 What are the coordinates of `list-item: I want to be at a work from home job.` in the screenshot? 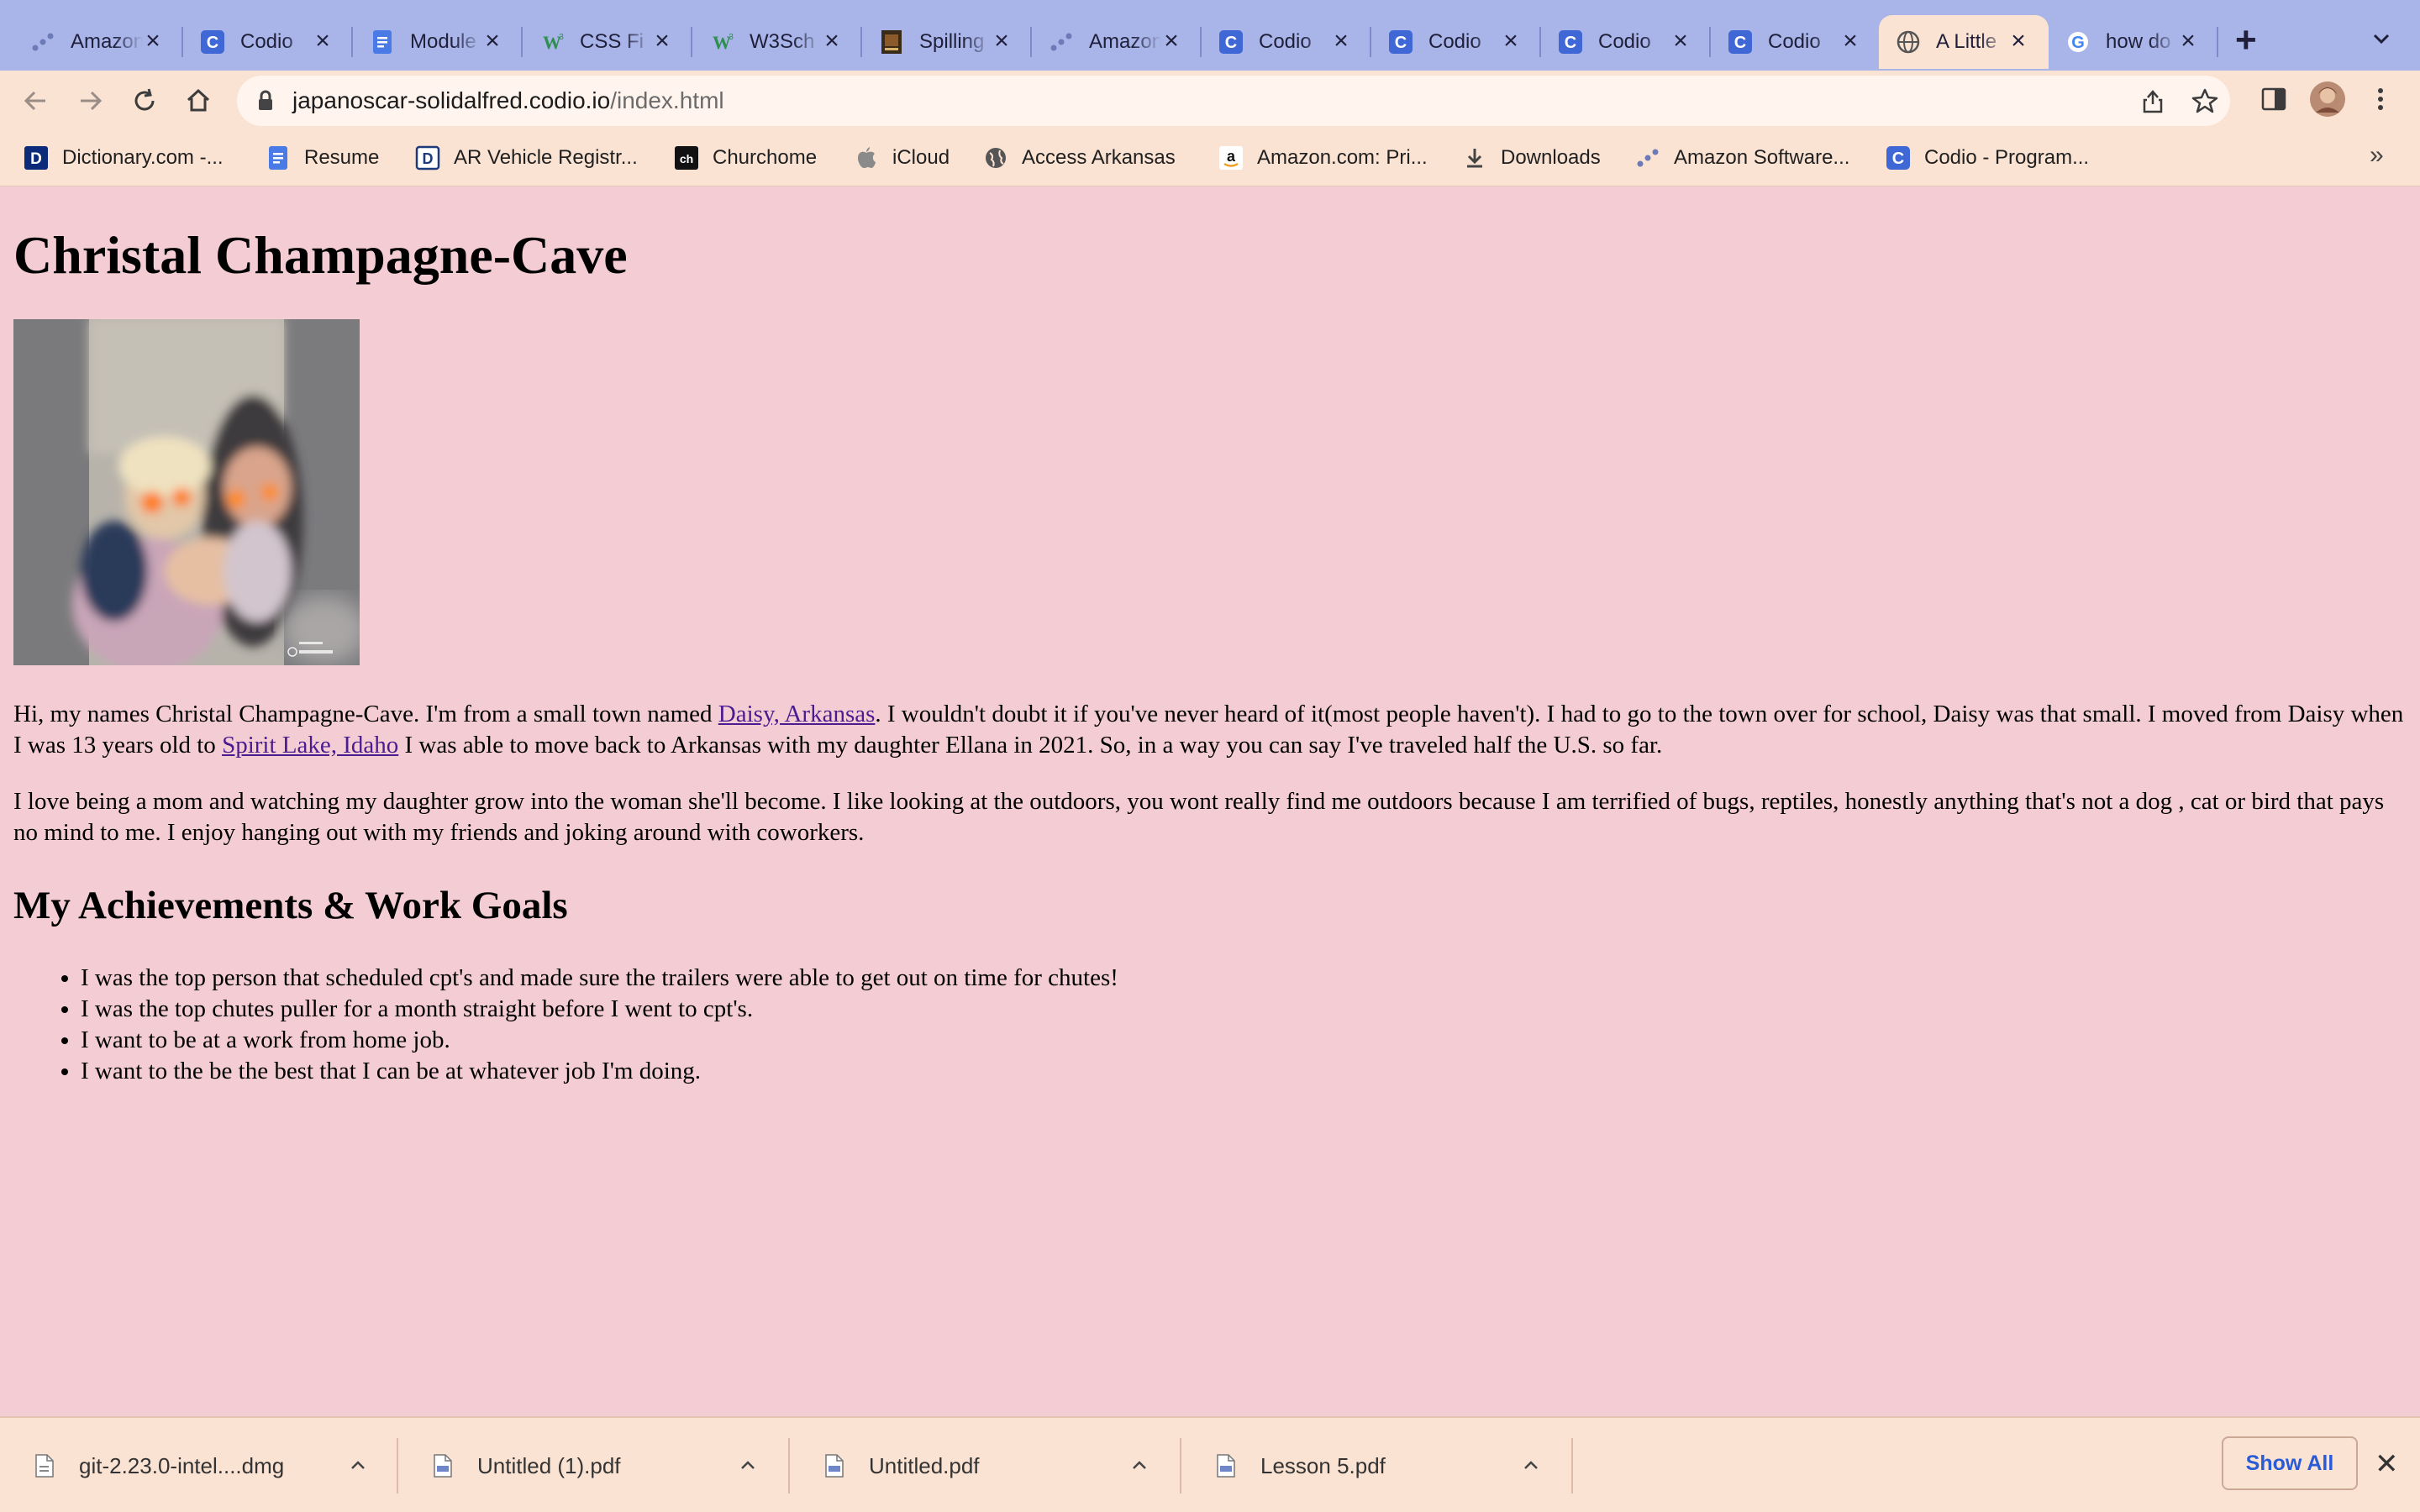 It's located at (1244, 1040).